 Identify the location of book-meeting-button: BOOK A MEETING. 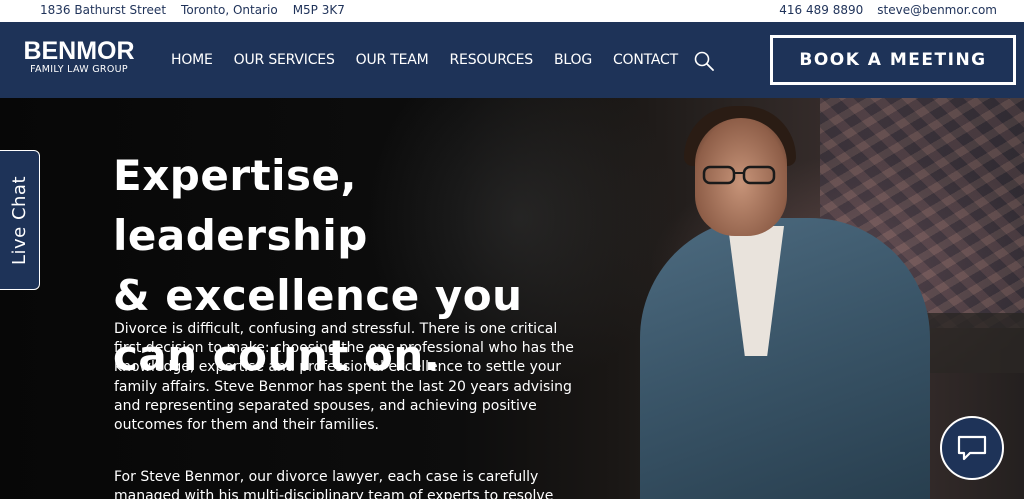
(893, 60).